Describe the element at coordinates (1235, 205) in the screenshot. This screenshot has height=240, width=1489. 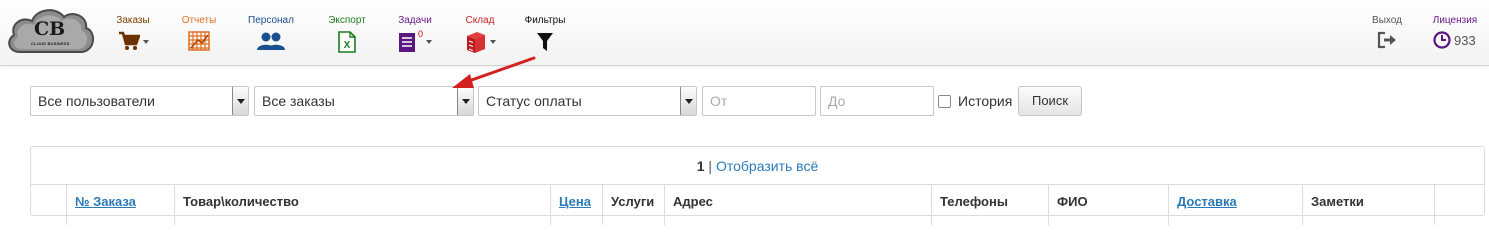
I see `column-header-delivery: Доставка` at that location.